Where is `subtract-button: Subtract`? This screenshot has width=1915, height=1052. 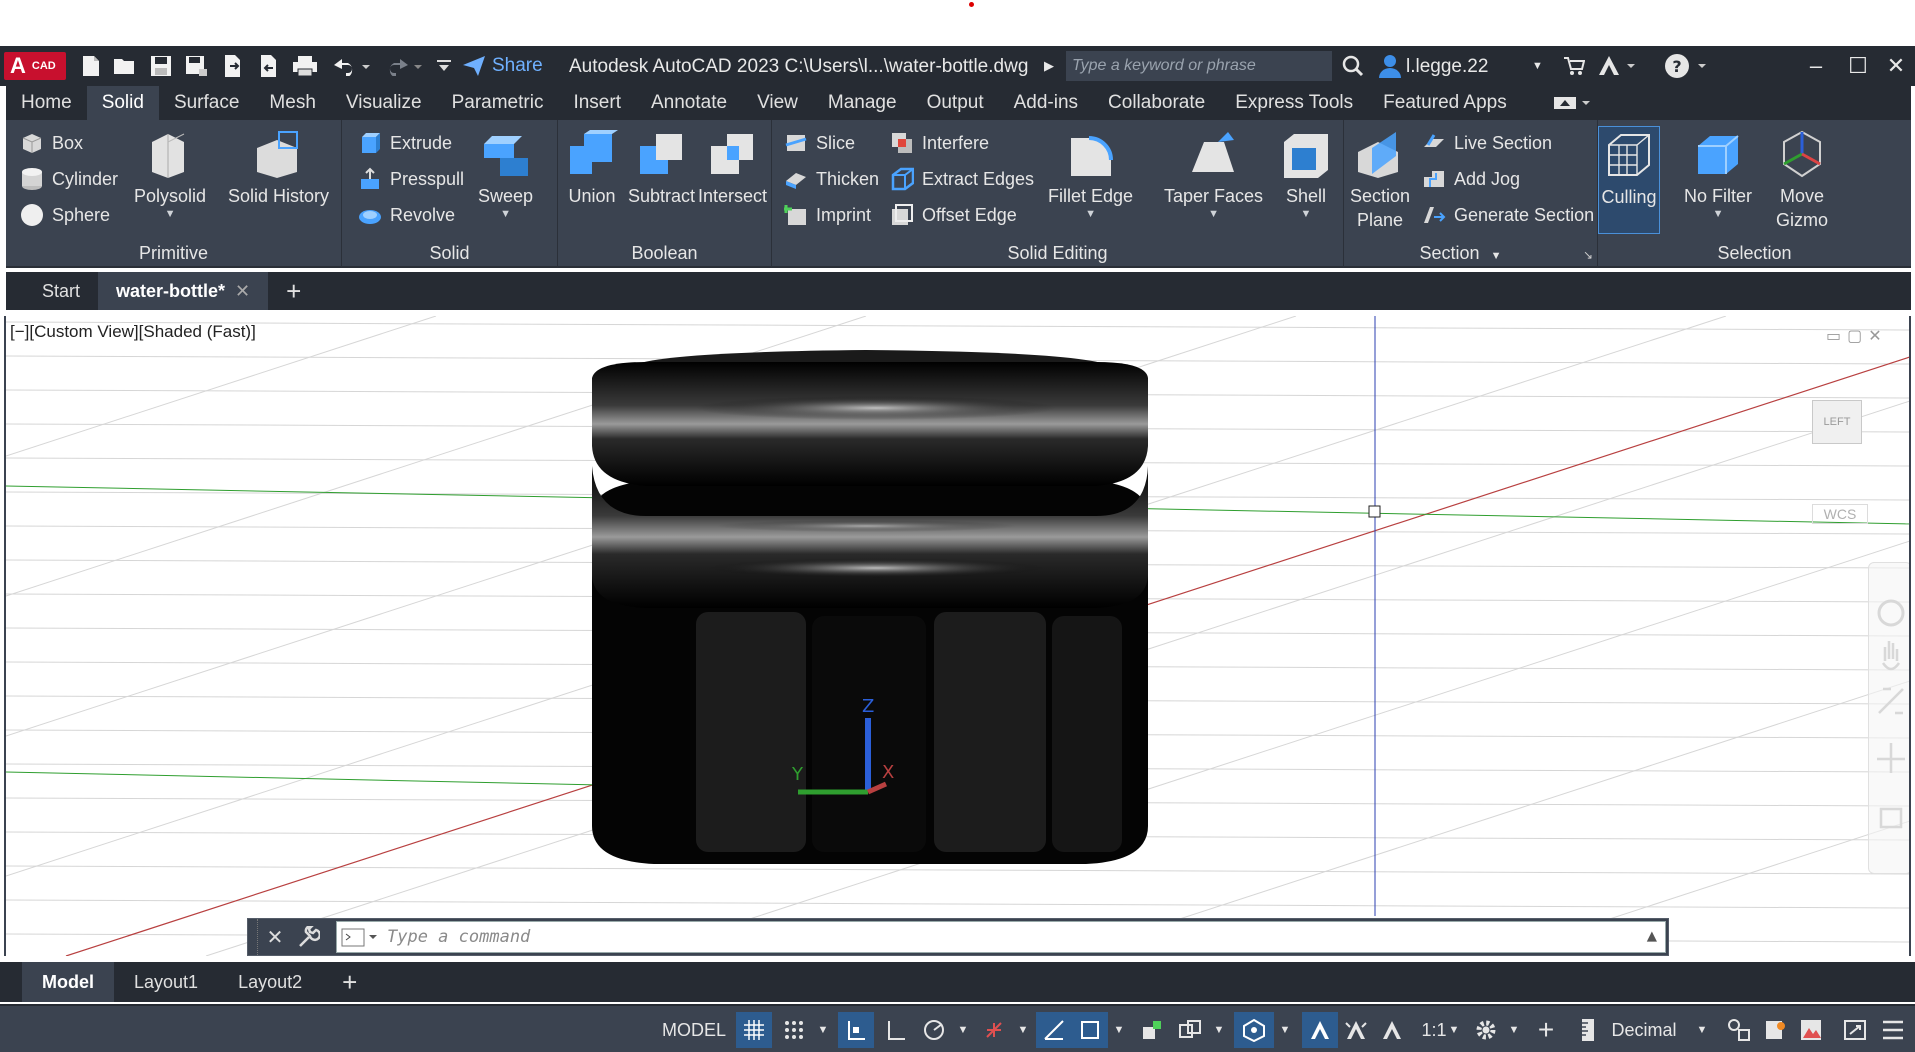 subtract-button: Subtract is located at coordinates (661, 168).